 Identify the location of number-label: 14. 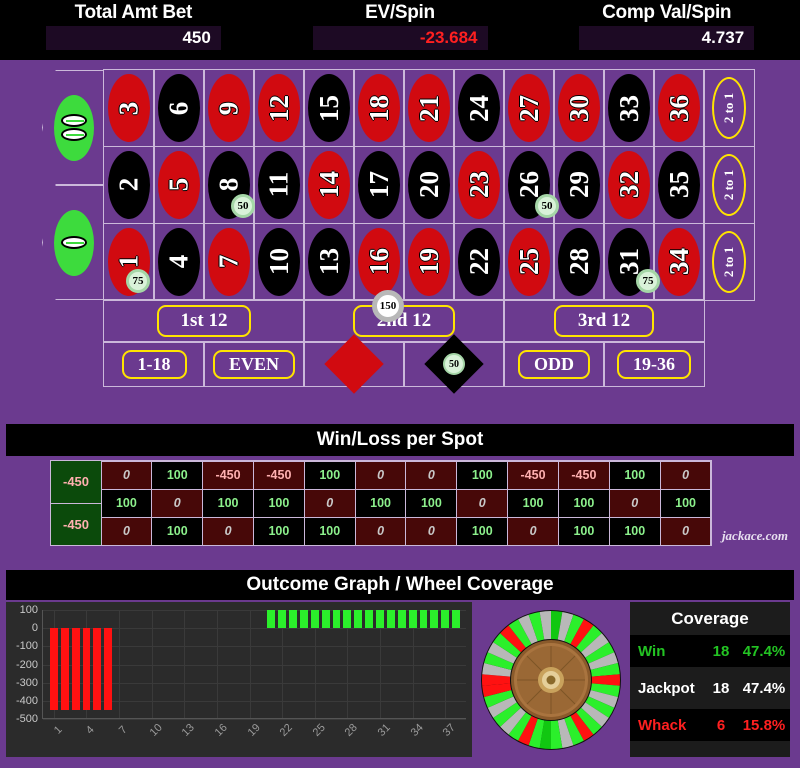
(328, 185).